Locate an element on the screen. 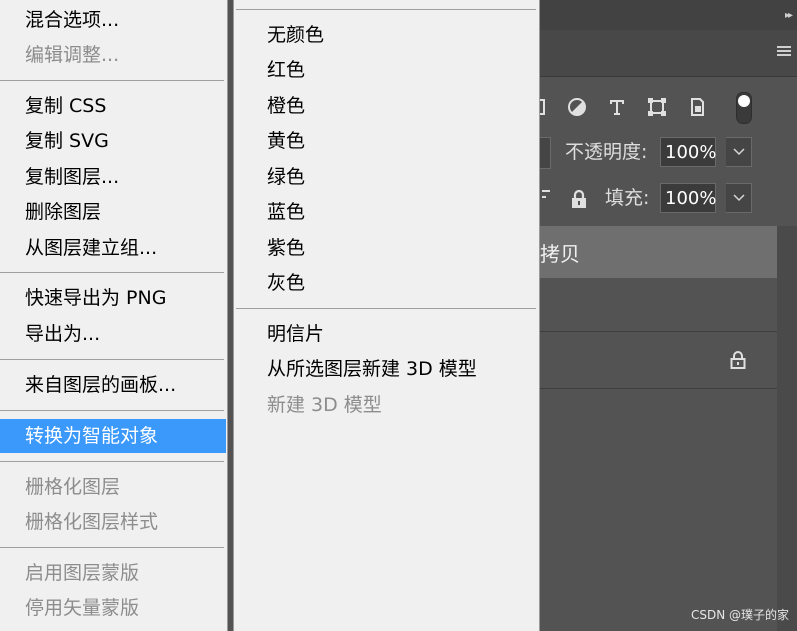 The image size is (797, 631). menu-item-copy-css: 复制 CSS is located at coordinates (113, 106).